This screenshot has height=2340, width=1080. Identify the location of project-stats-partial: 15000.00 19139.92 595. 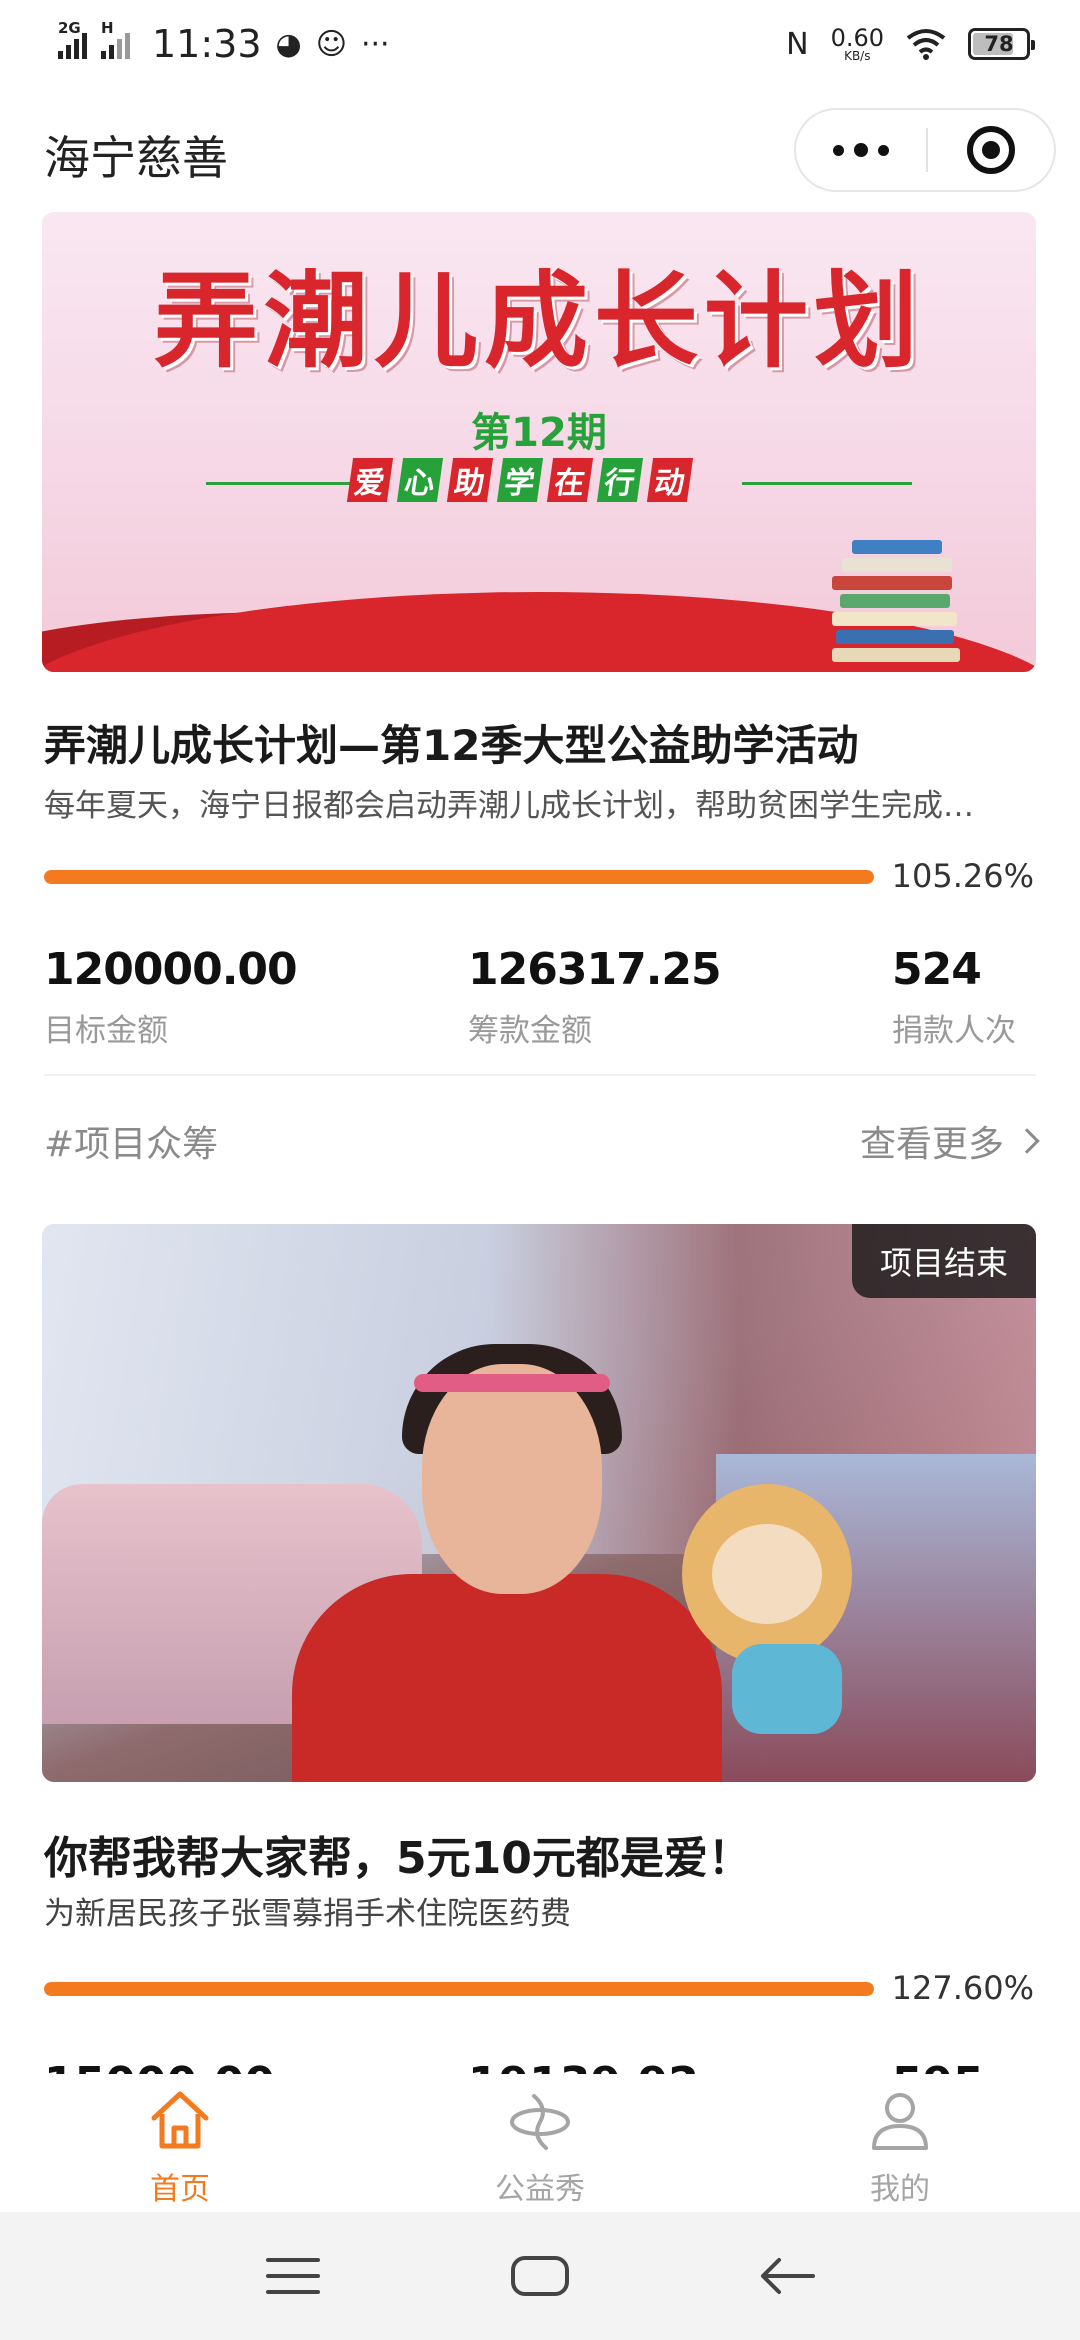
(540, 2068).